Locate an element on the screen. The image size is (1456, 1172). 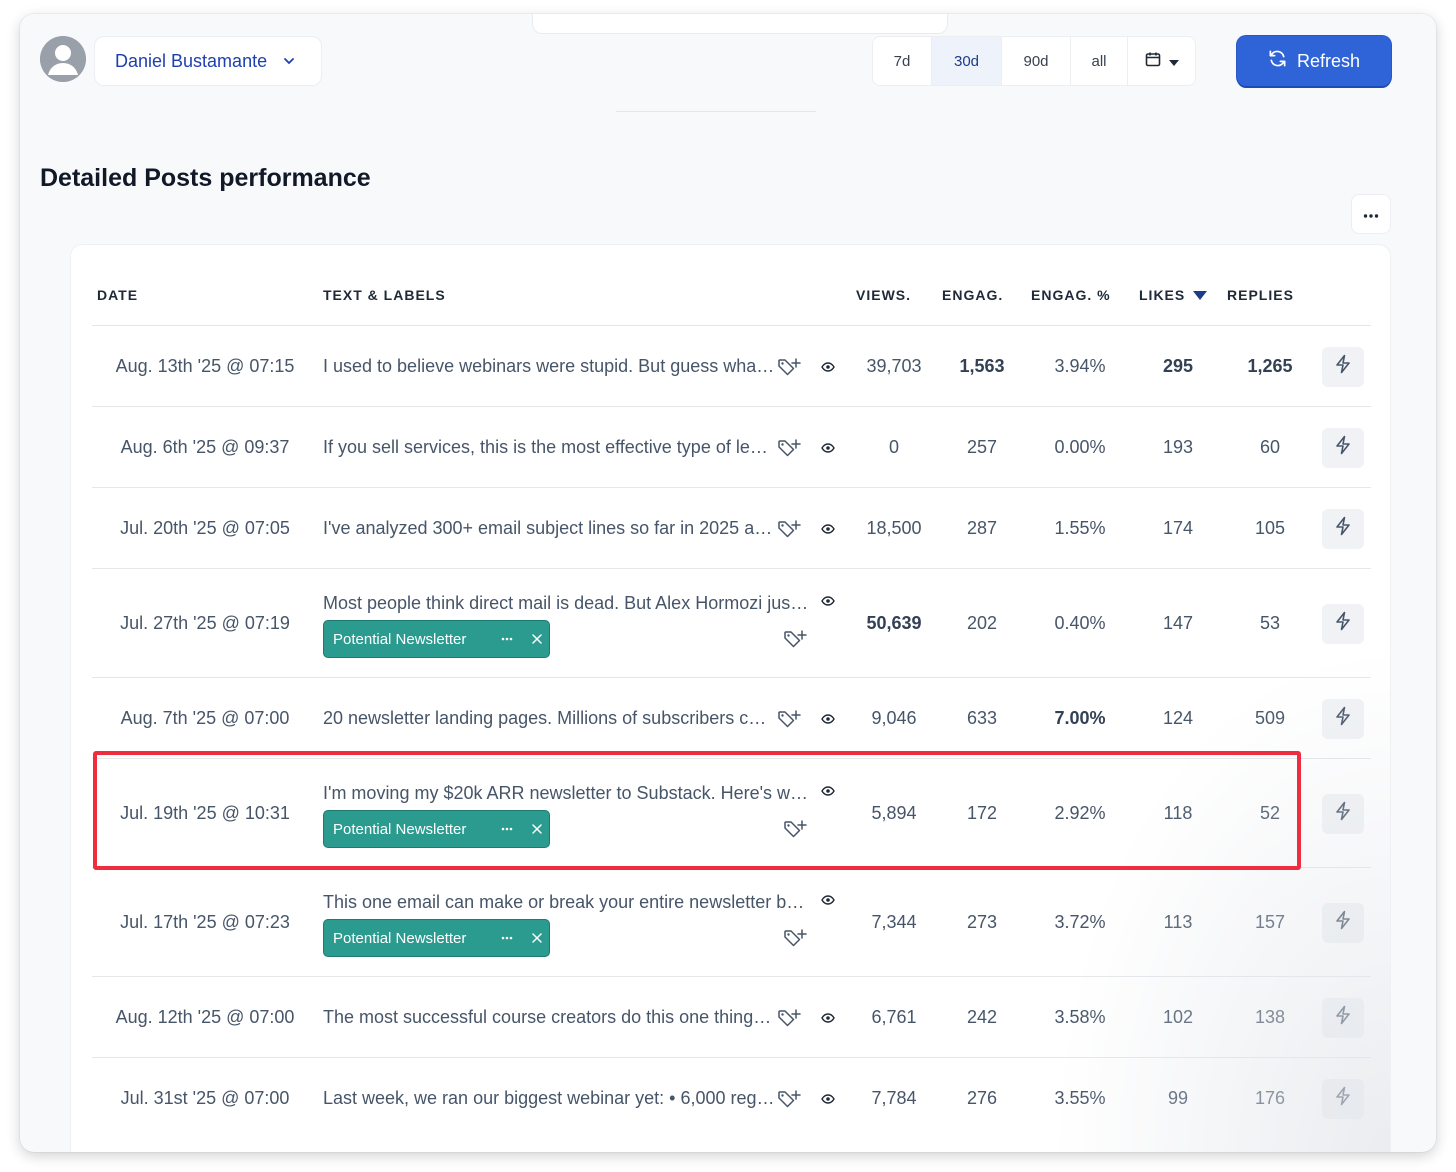
engagement-value: 172 is located at coordinates (982, 812).